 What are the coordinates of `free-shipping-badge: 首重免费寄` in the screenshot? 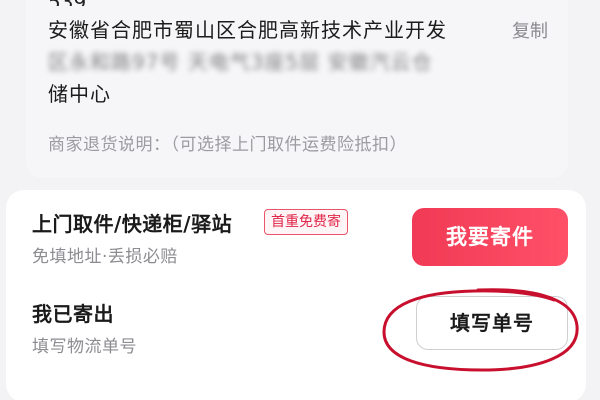 It's located at (306, 222).